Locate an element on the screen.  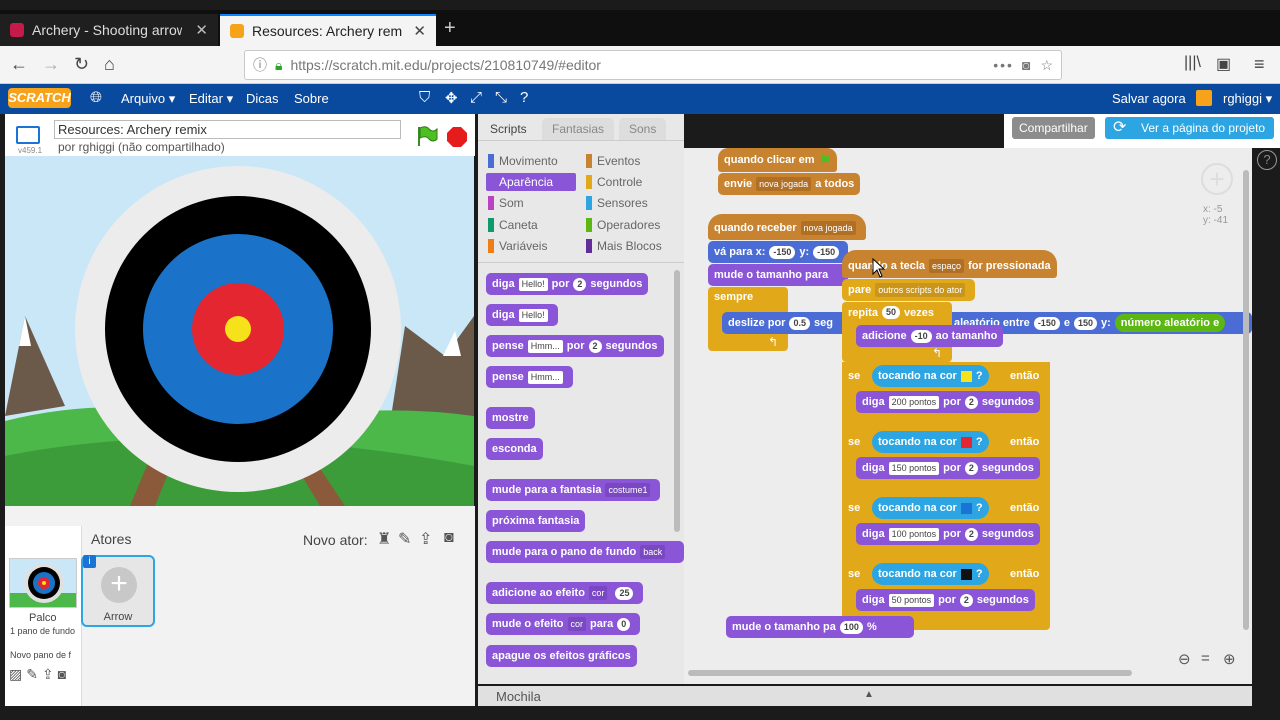
backpack-toggle-icon: ▲ is located at coordinates (869, 694).